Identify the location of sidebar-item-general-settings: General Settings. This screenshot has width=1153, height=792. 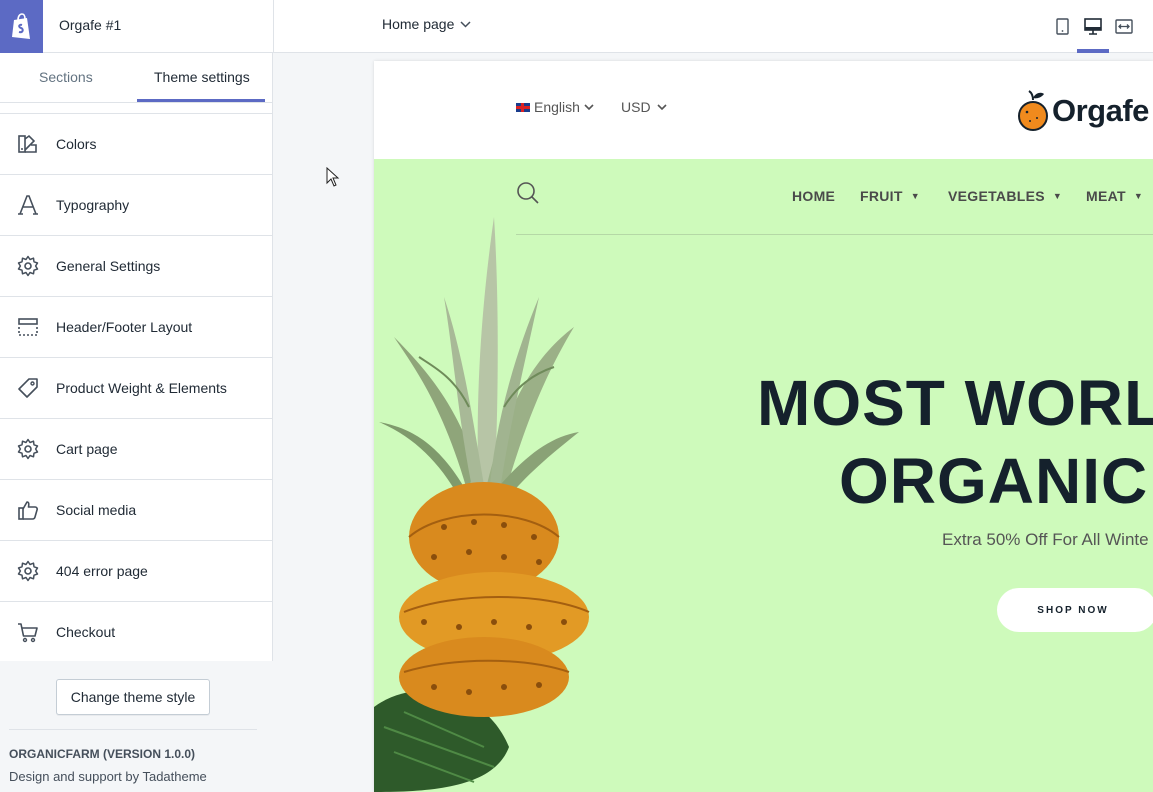
(136, 265).